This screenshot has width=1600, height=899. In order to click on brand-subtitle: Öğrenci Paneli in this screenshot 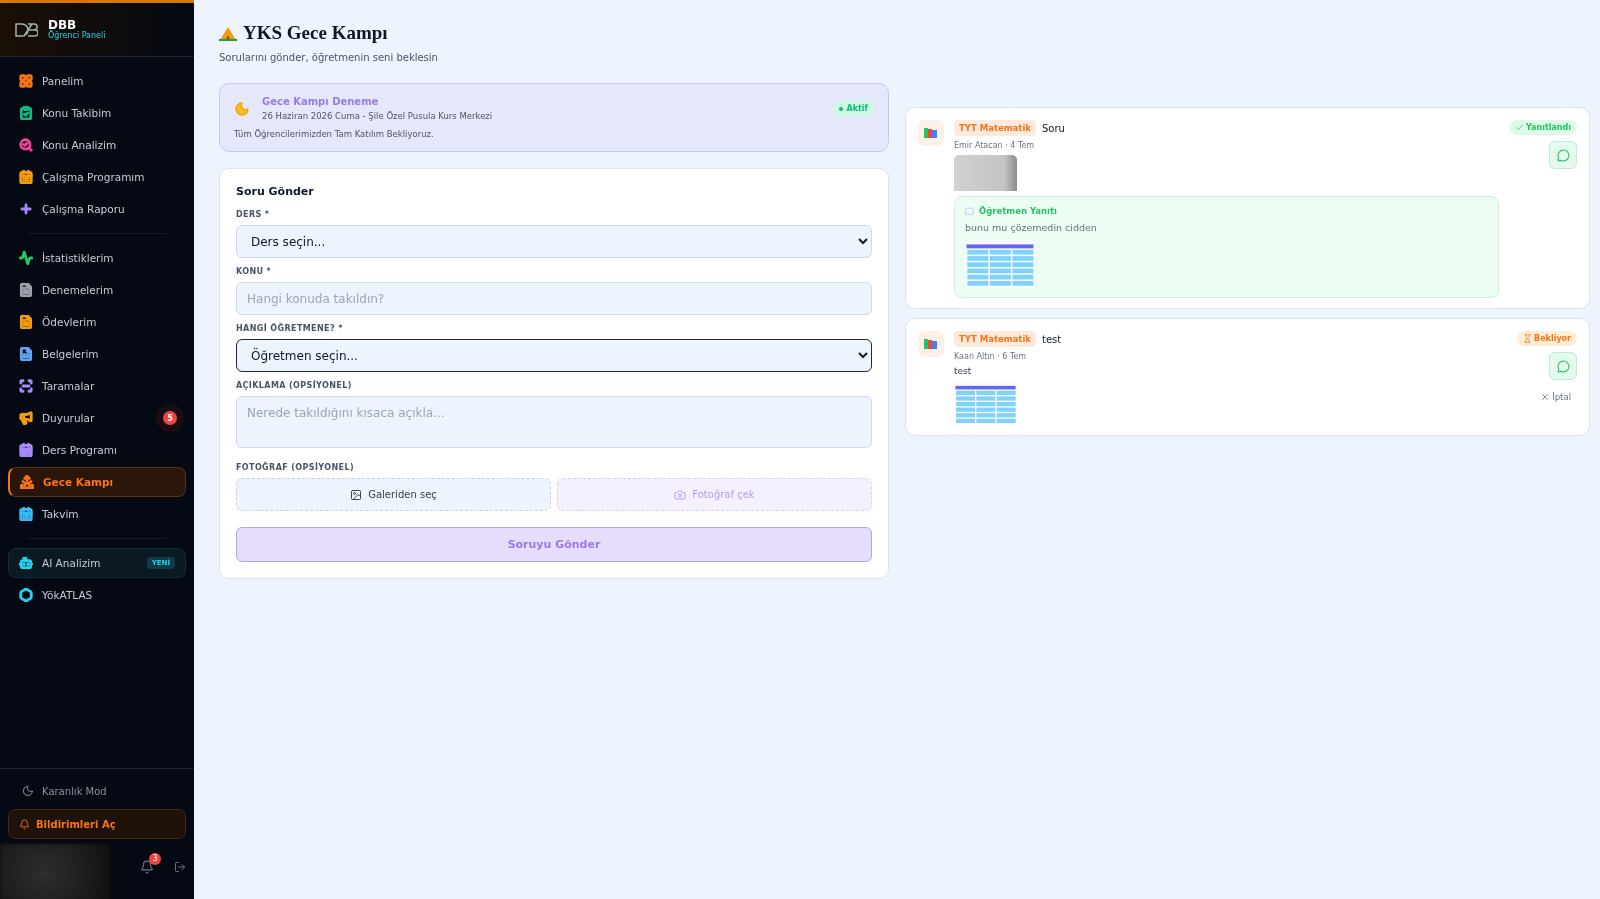, I will do `click(77, 35)`.